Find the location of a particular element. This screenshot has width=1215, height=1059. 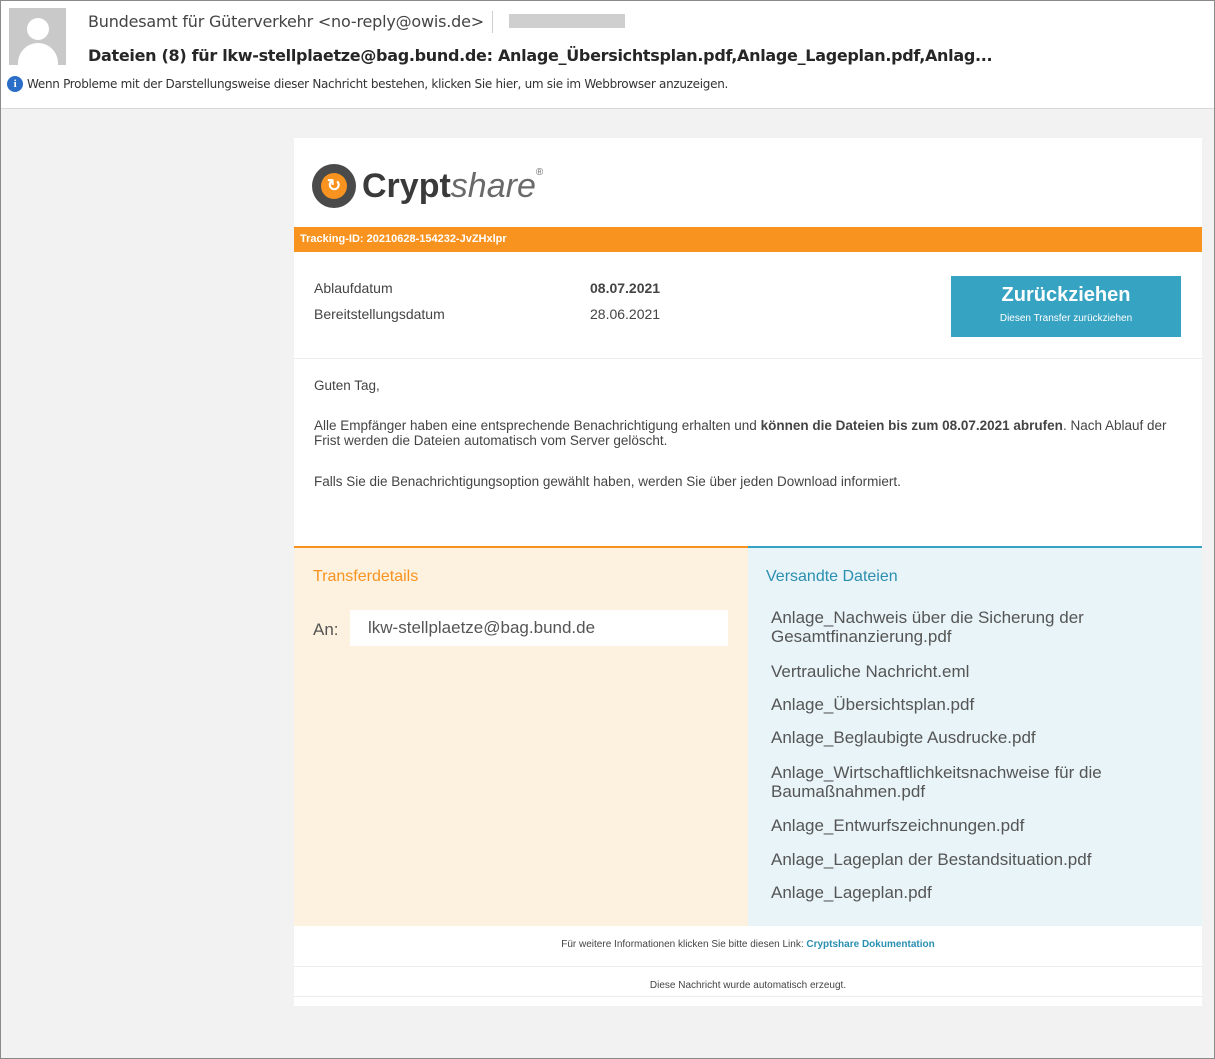

withdraw-button-subtitle: Diesen Transfer zurückziehen is located at coordinates (1066, 318).